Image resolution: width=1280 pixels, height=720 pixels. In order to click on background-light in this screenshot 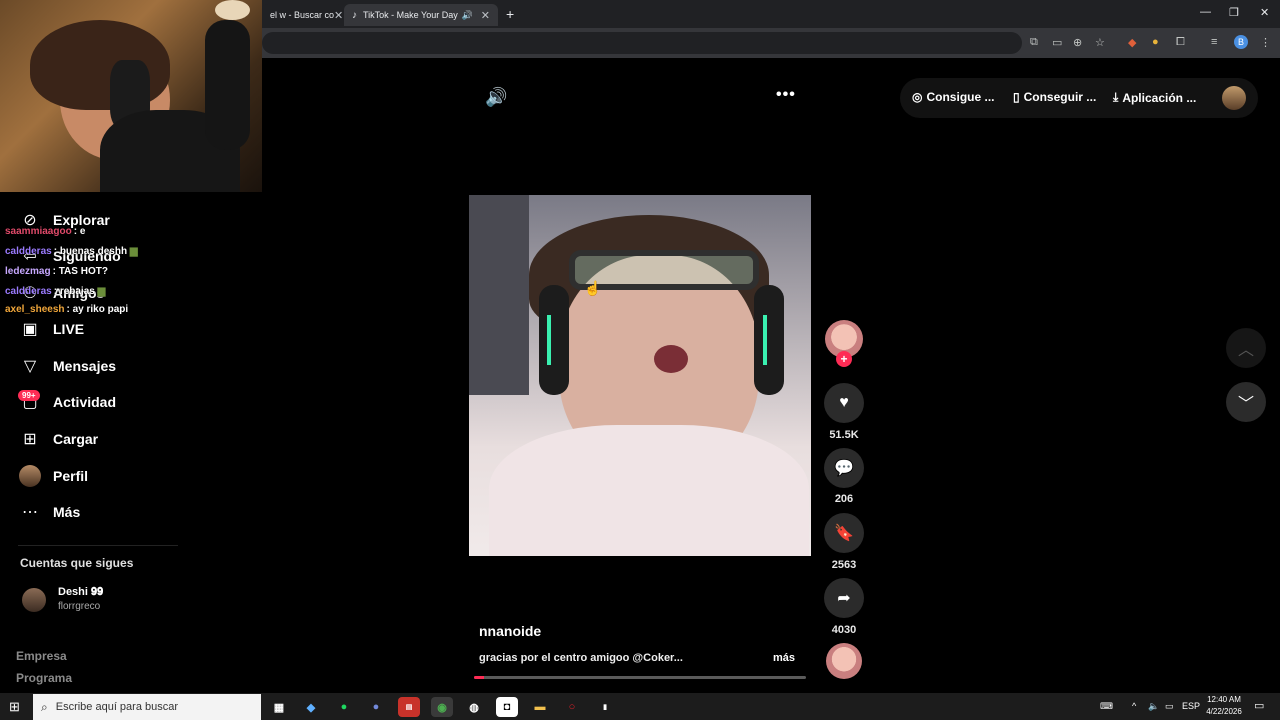, I will do `click(232, 10)`.